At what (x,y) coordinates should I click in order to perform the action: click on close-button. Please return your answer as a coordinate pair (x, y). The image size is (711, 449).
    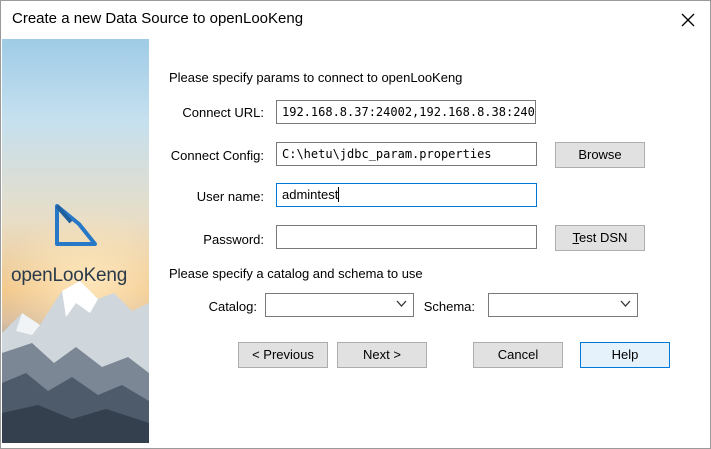
    Looking at the image, I should click on (688, 20).